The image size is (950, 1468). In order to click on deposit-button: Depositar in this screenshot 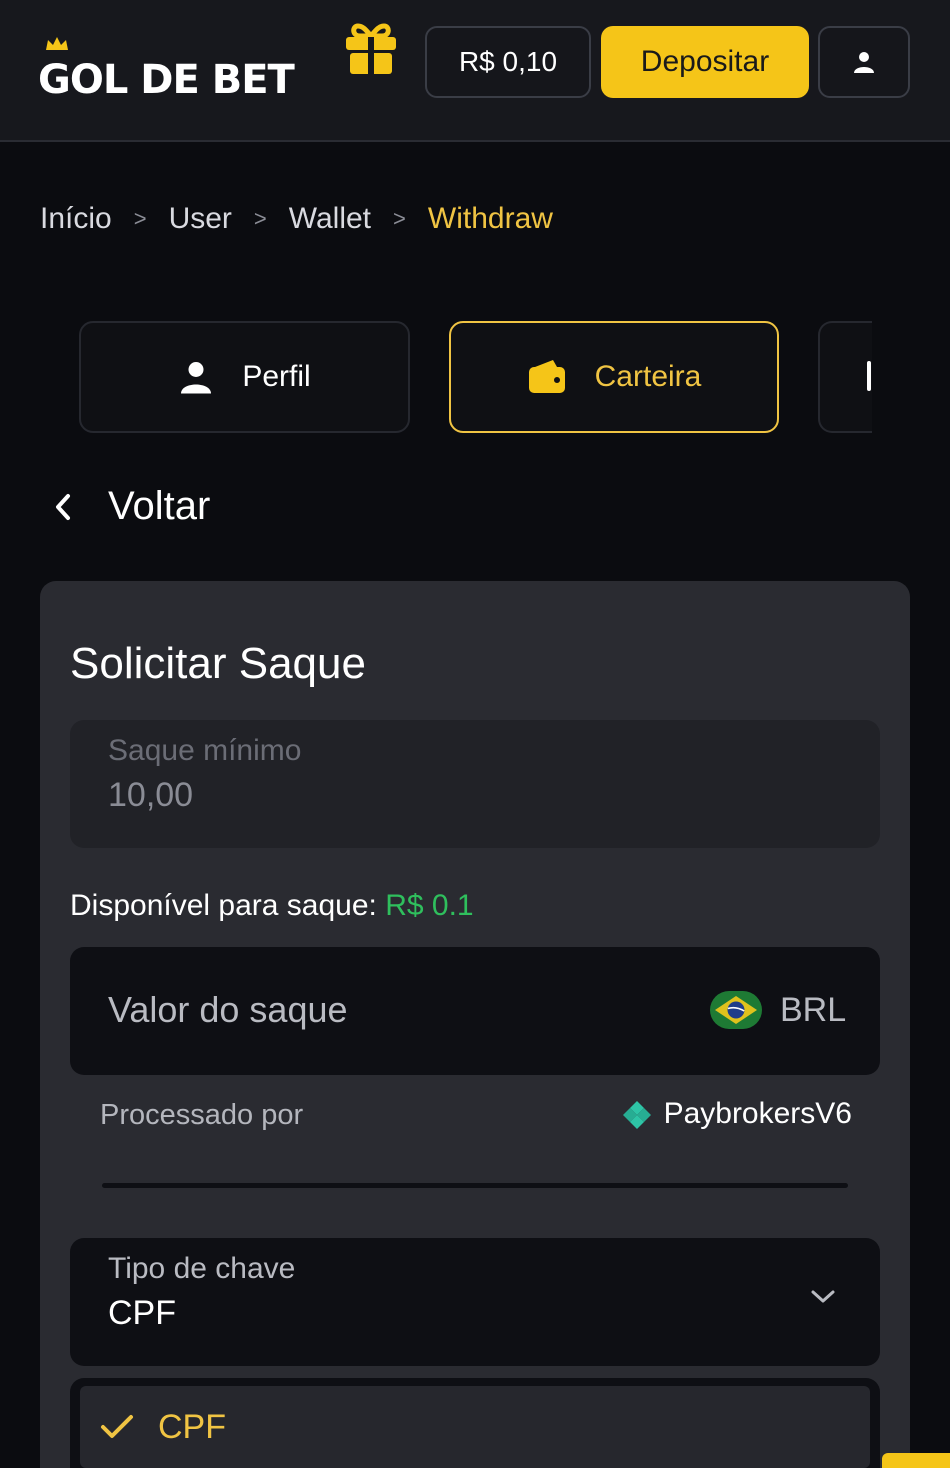, I will do `click(705, 62)`.